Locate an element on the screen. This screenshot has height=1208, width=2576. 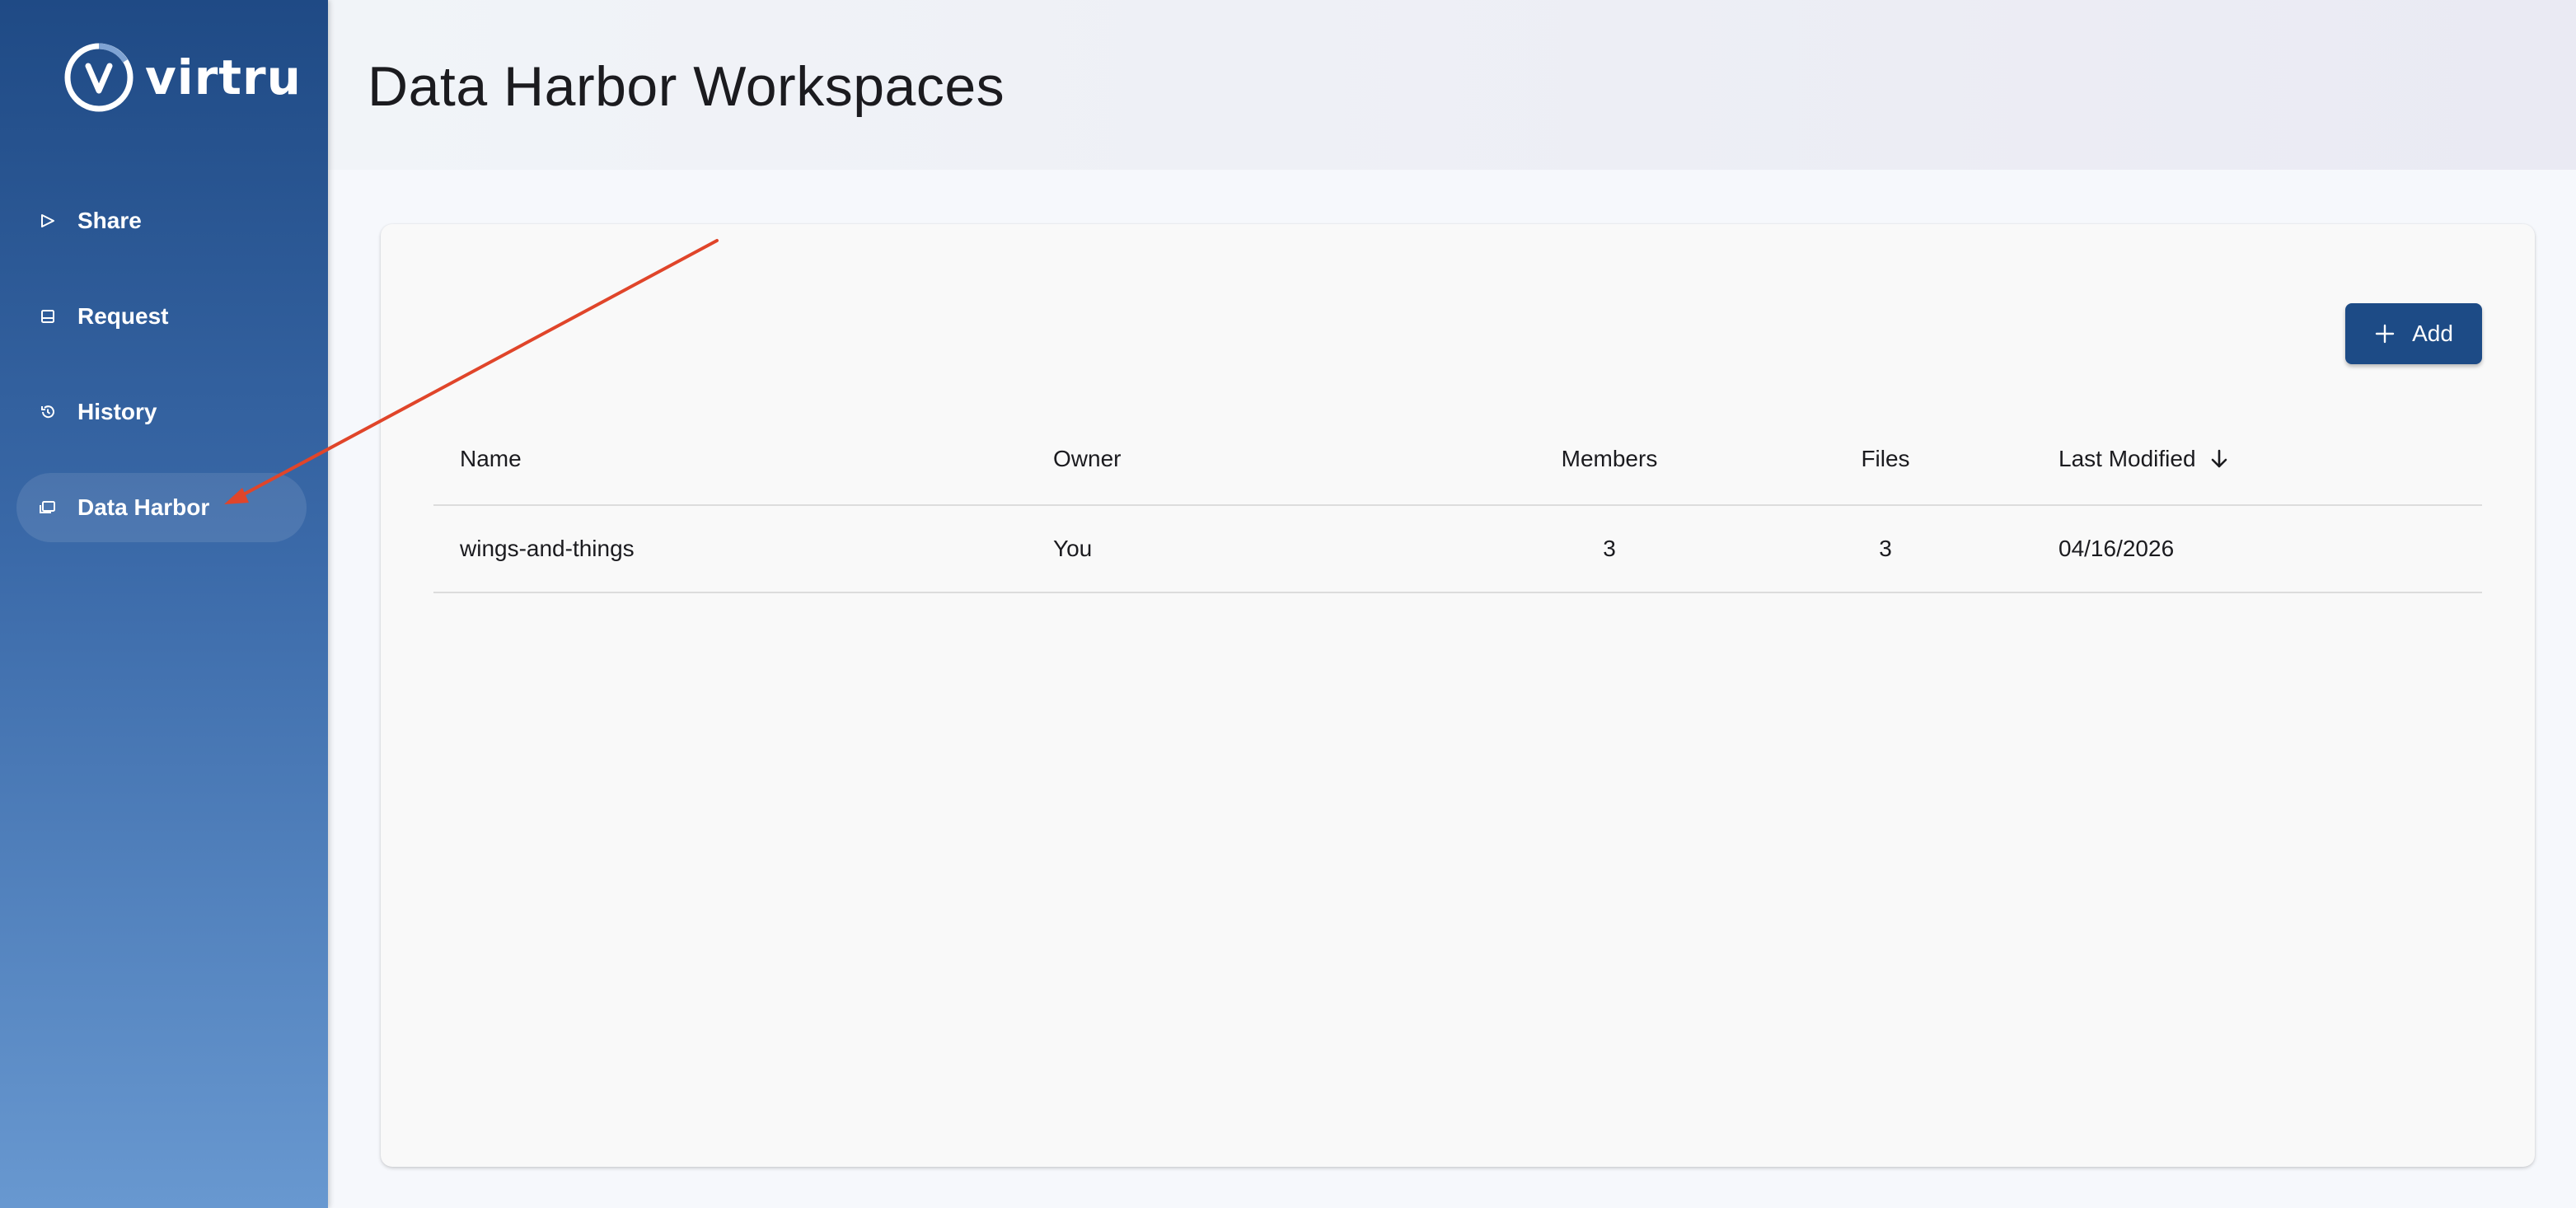
cell-last-modified: 04/16/2026 is located at coordinates (2116, 548).